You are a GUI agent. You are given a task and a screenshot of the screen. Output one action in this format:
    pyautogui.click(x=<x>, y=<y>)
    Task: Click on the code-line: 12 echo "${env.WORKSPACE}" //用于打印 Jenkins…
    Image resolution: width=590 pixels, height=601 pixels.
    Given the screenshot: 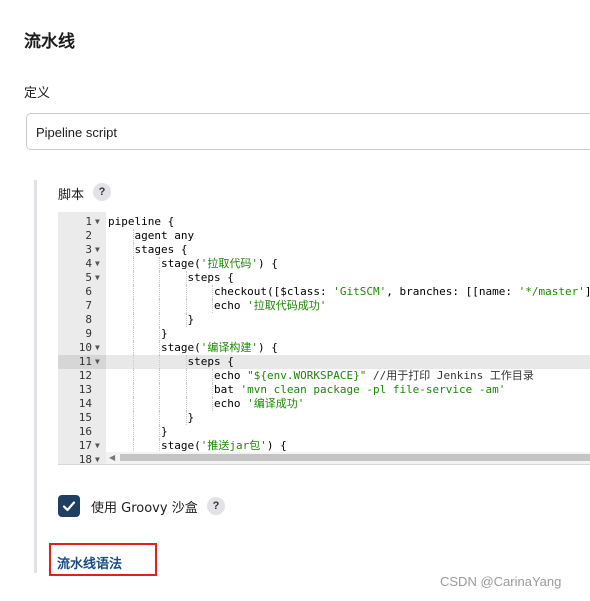 What is the action you would take?
    pyautogui.click(x=324, y=376)
    